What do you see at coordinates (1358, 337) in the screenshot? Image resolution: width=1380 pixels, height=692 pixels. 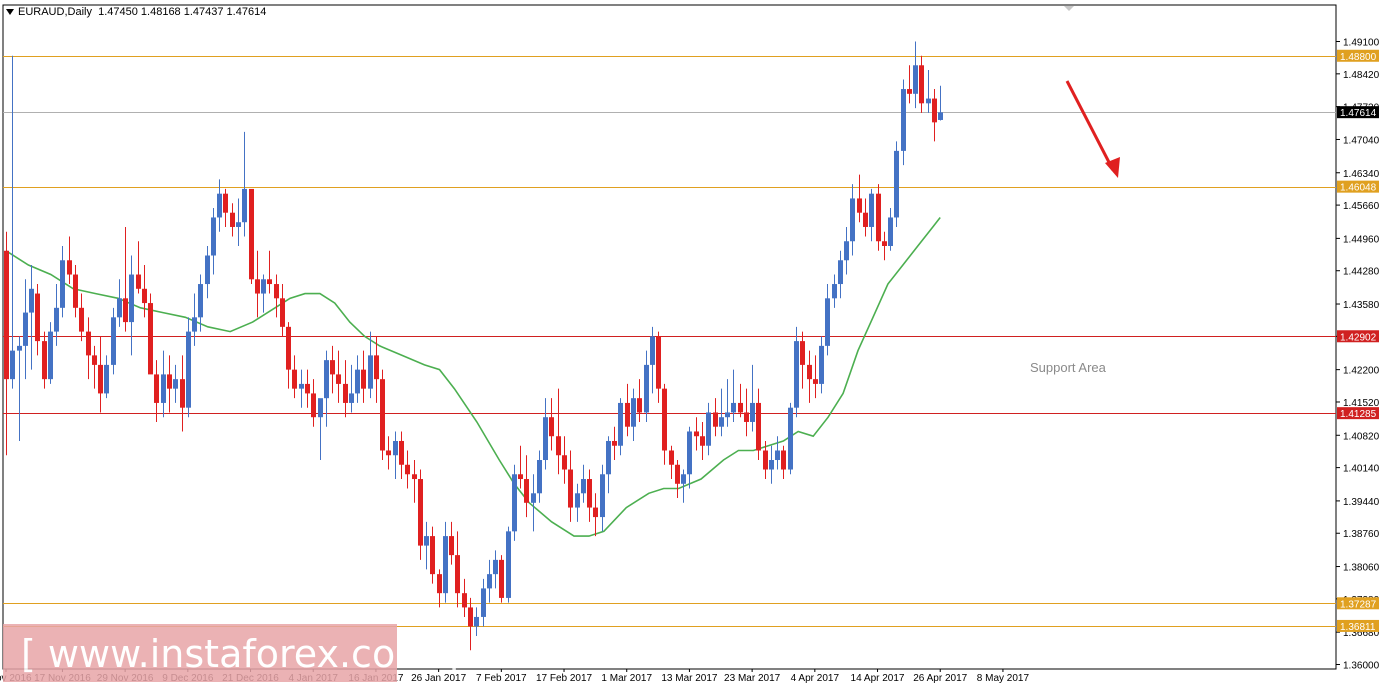 I see `price-tag-label: 1.42902` at bounding box center [1358, 337].